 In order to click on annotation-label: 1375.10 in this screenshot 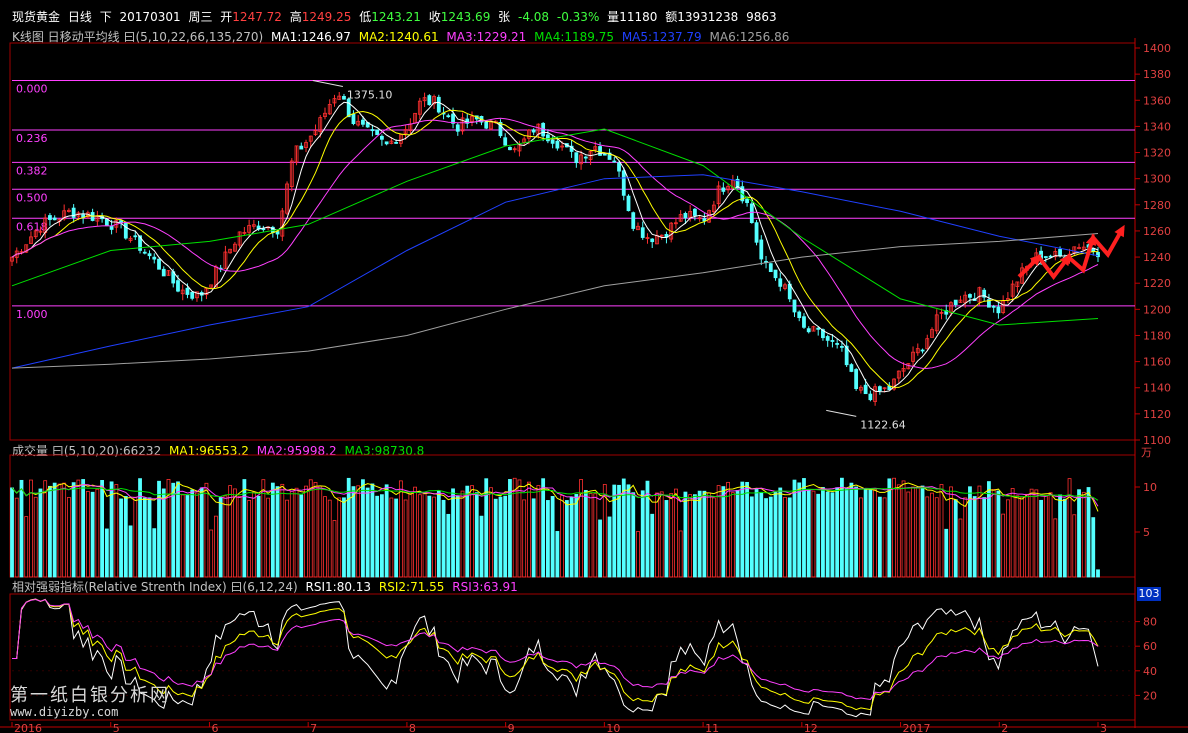, I will do `click(370, 95)`.